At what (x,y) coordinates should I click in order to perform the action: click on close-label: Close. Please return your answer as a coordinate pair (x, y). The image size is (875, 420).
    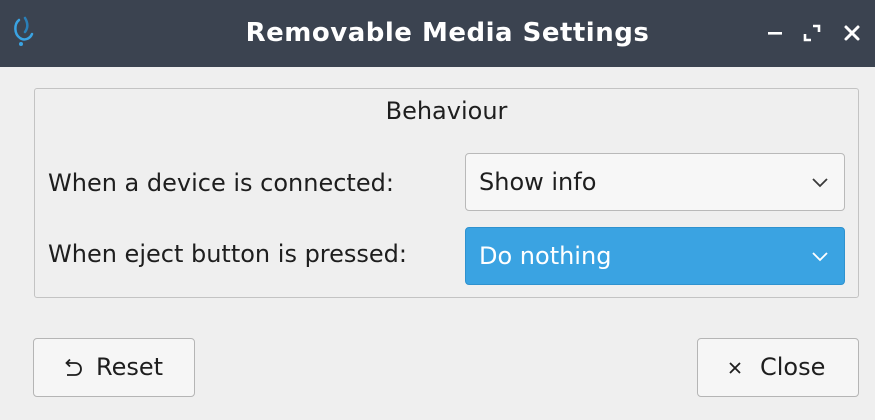
    Looking at the image, I should click on (793, 367).